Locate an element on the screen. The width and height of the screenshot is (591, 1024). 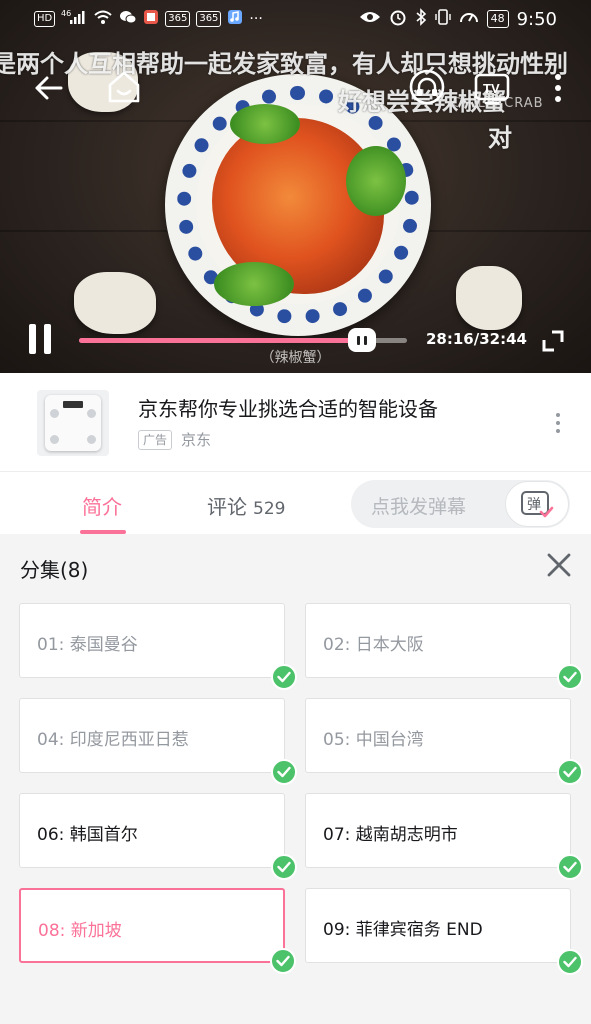
episode-item: 09: 菲律宾宿务 END is located at coordinates (444, 931).